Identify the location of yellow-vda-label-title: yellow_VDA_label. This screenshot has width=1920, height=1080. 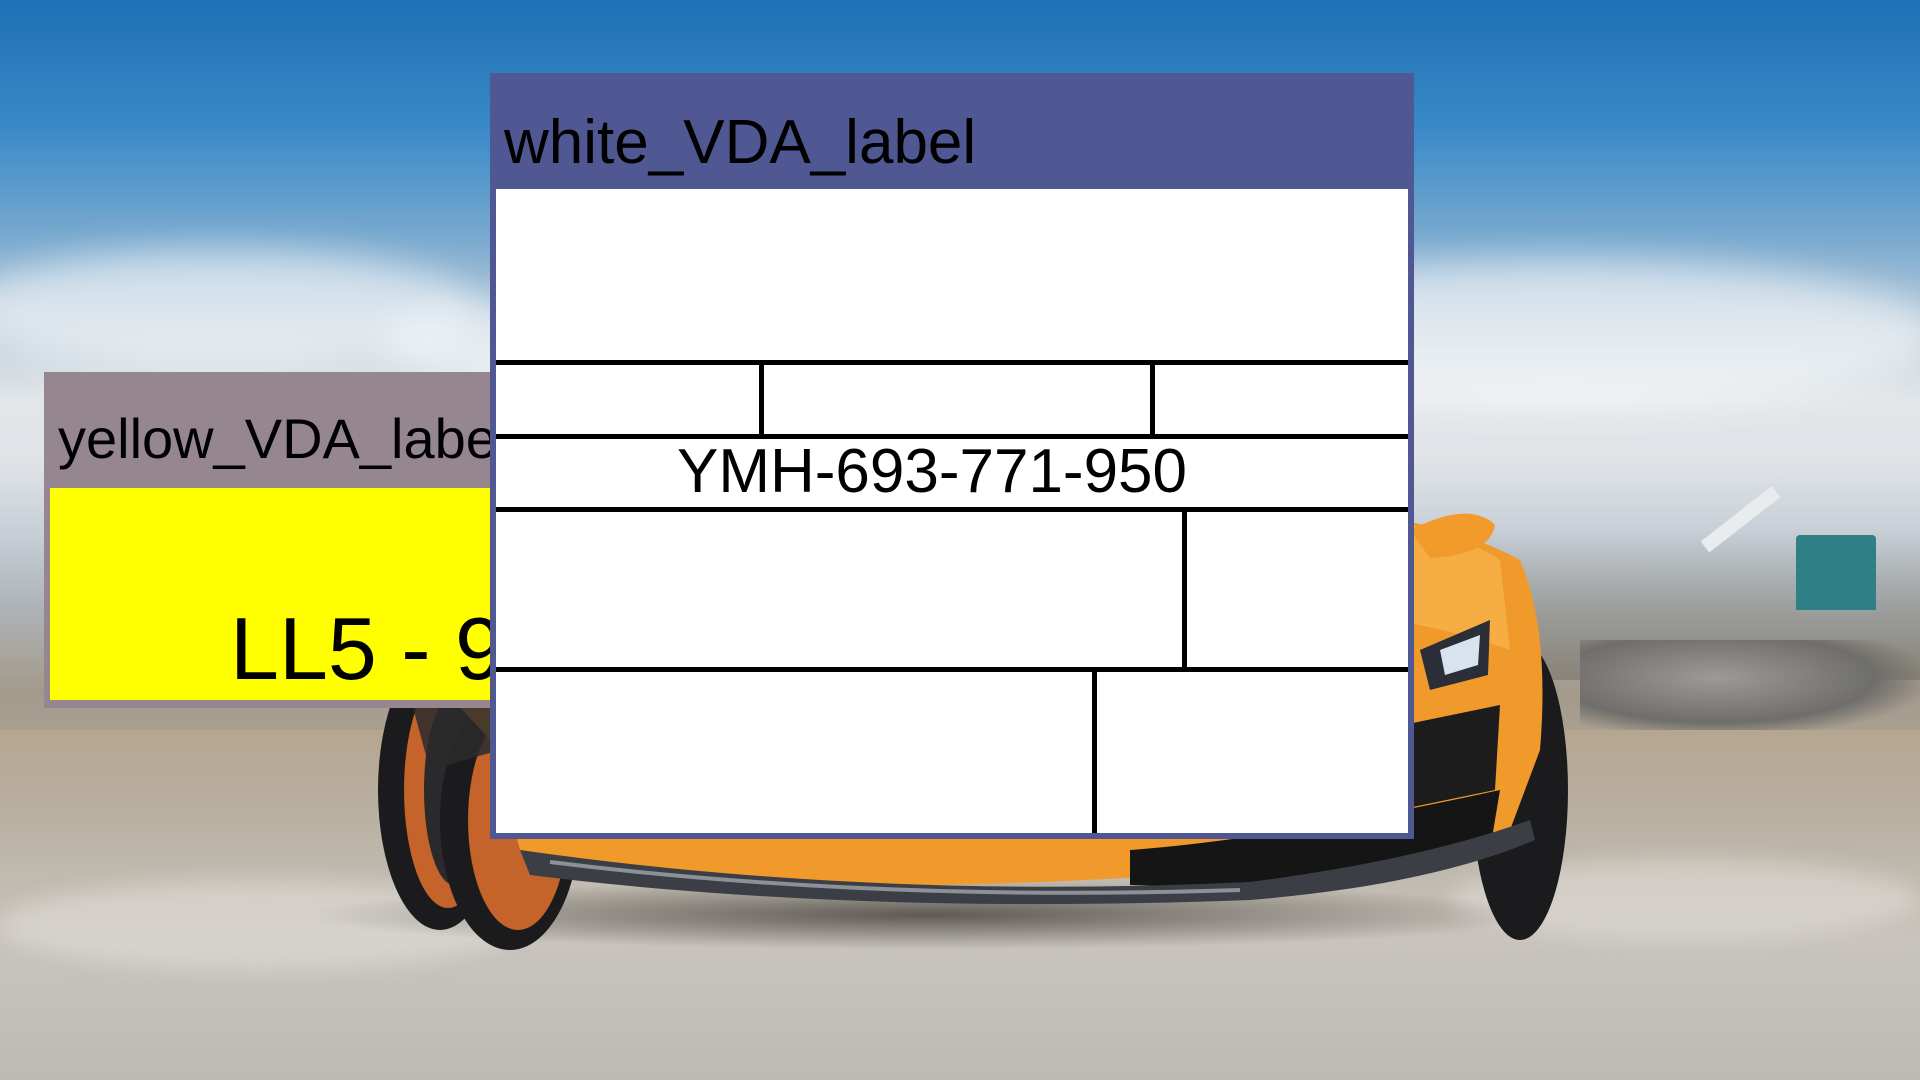
(284, 438).